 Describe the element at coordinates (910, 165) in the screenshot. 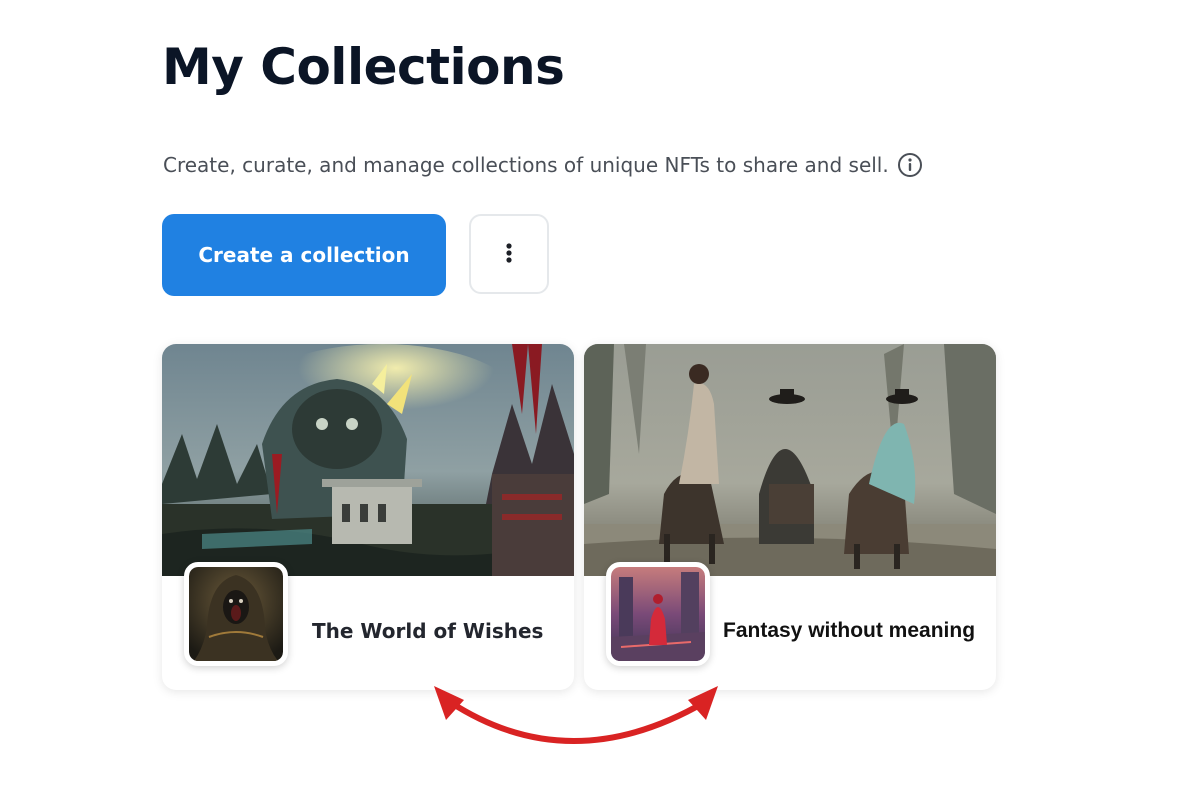

I see `info-icon` at that location.